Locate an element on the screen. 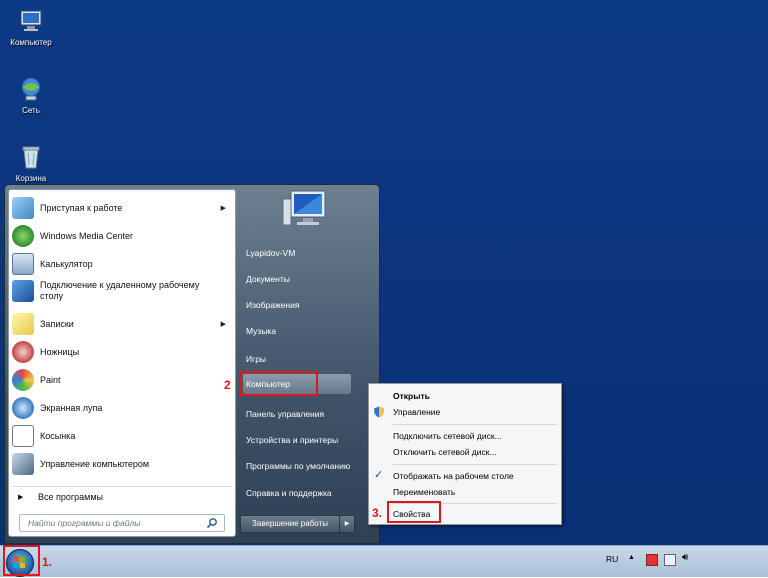 The width and height of the screenshot is (768, 578). right-item-user: Lyapidov-VM is located at coordinates (308, 253).